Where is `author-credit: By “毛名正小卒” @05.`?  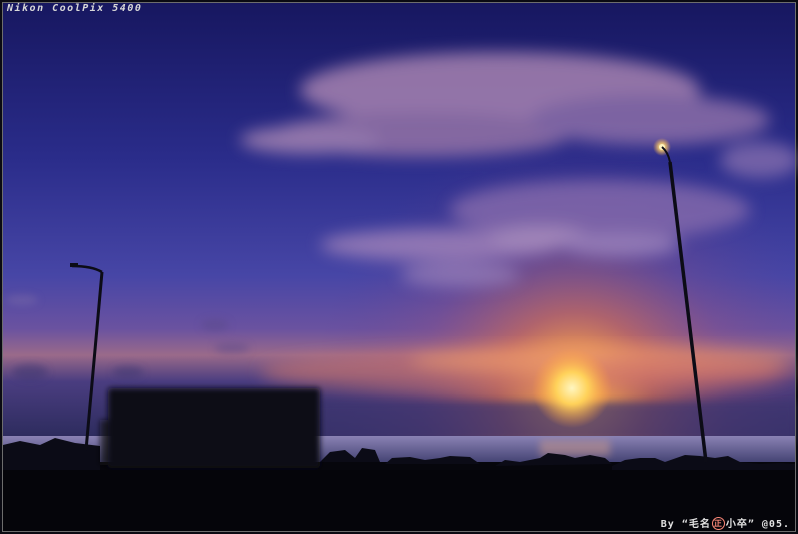
author-credit: By “毛名正小卒” @05. is located at coordinates (725, 522).